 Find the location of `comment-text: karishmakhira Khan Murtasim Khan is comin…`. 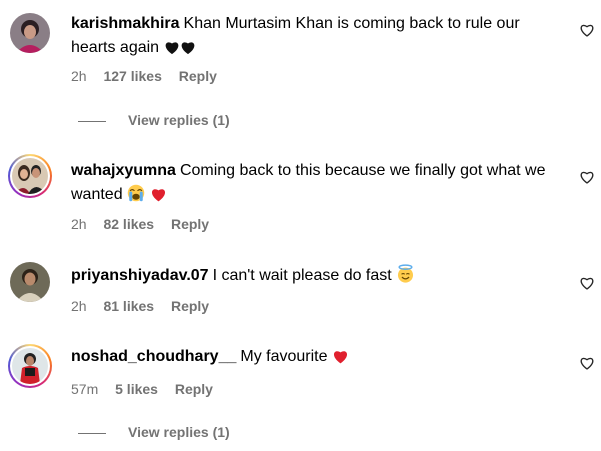

comment-text: karishmakhira Khan Murtasim Khan is comin… is located at coordinates (316, 37).